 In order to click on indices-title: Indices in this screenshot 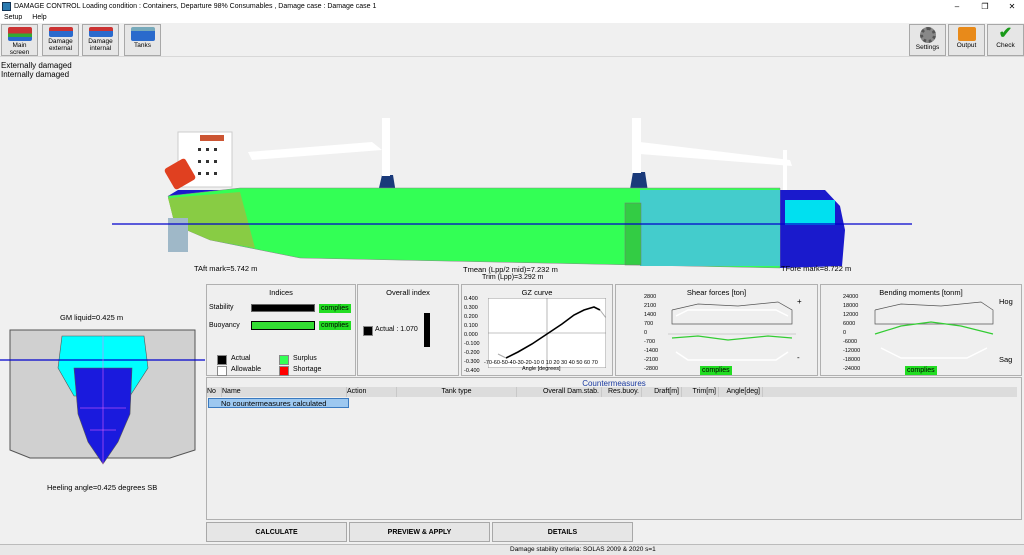, I will do `click(281, 292)`.